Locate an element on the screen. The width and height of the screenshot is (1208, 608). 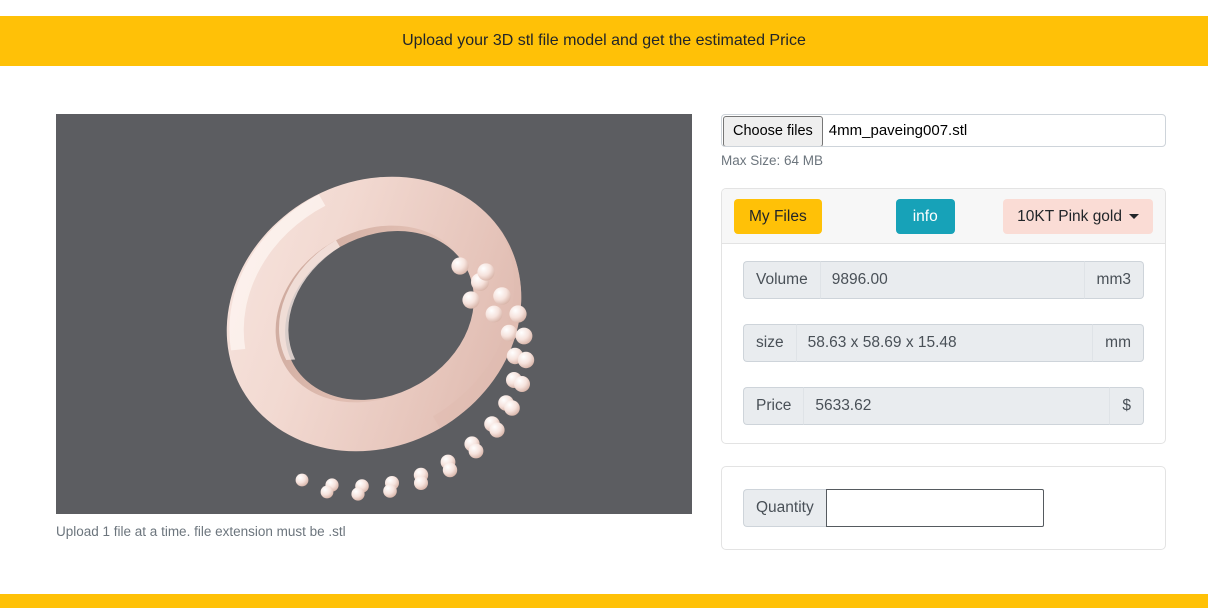
material-dropdown-label: 10KT Pink gold is located at coordinates (1069, 216).